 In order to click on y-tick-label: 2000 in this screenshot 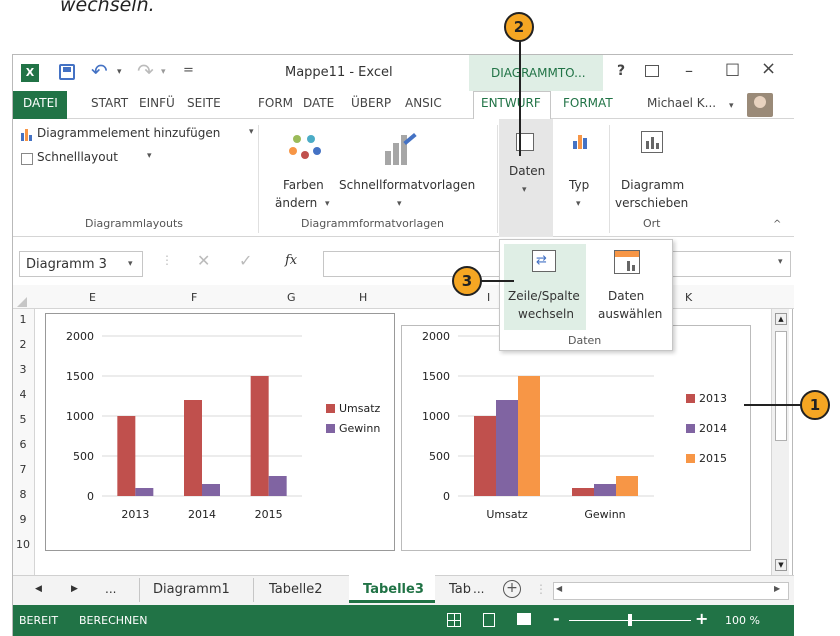, I will do `click(436, 336)`.